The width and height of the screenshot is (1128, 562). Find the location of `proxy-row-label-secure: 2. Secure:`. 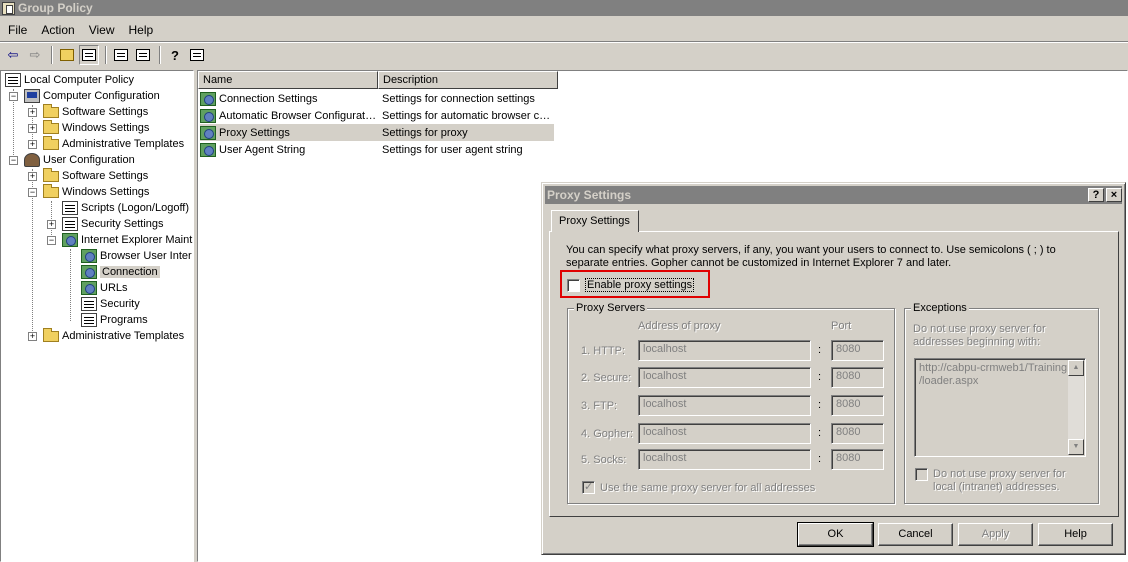

proxy-row-label-secure: 2. Secure: is located at coordinates (606, 378).